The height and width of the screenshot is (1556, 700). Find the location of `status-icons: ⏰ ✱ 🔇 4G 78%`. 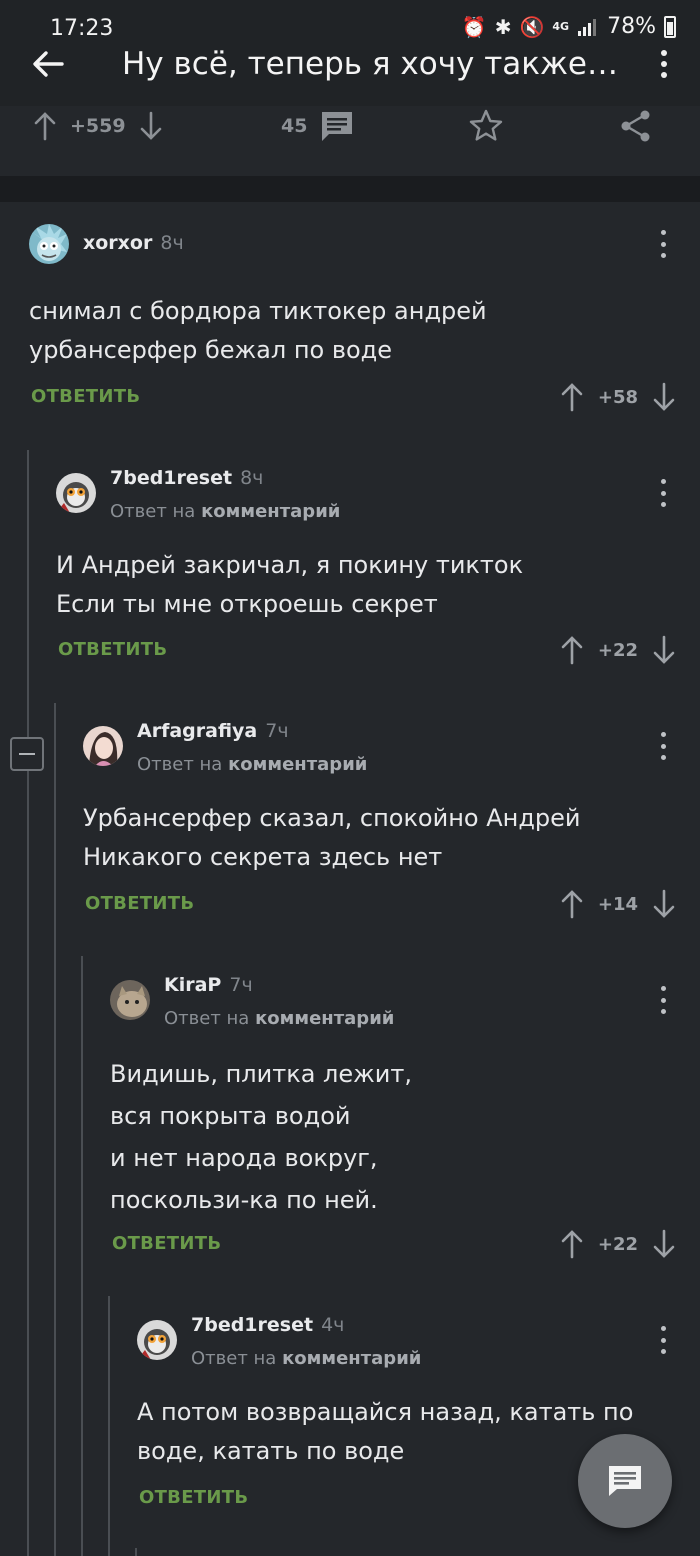

status-icons: ⏰ ✱ 🔇 4G 78% is located at coordinates (569, 26).